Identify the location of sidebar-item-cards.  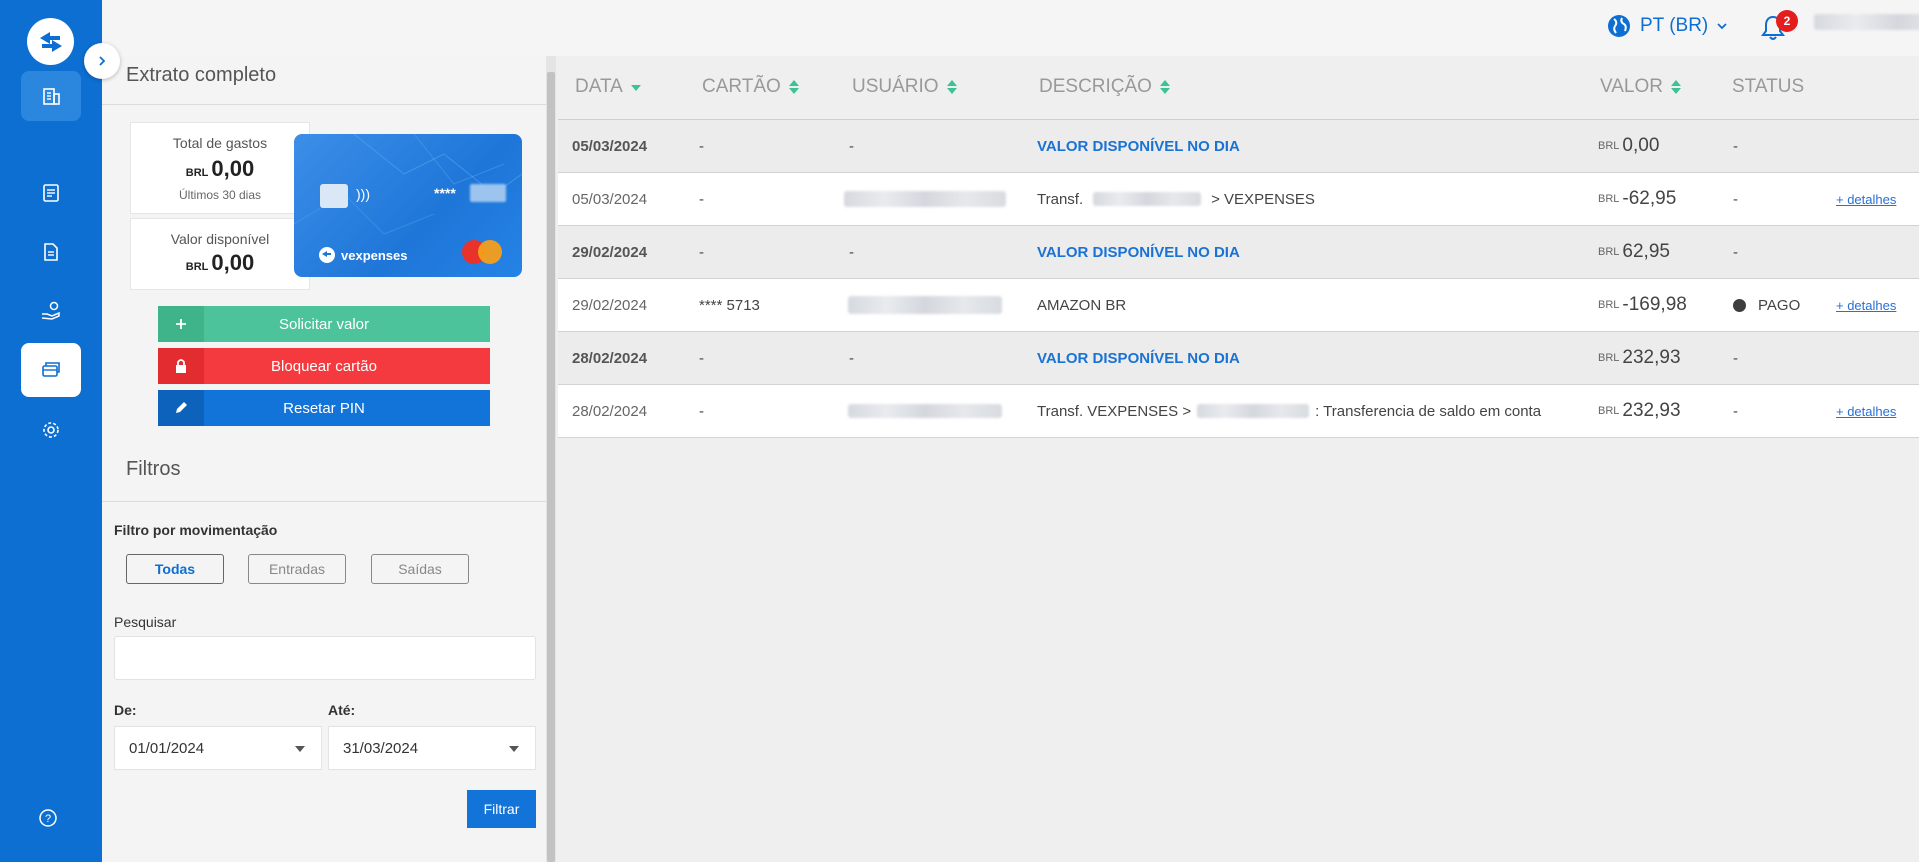
(51, 370).